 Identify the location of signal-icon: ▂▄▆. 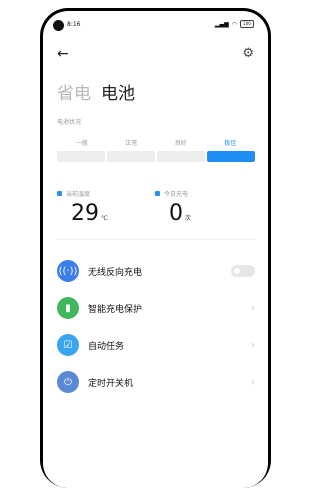
(221, 24).